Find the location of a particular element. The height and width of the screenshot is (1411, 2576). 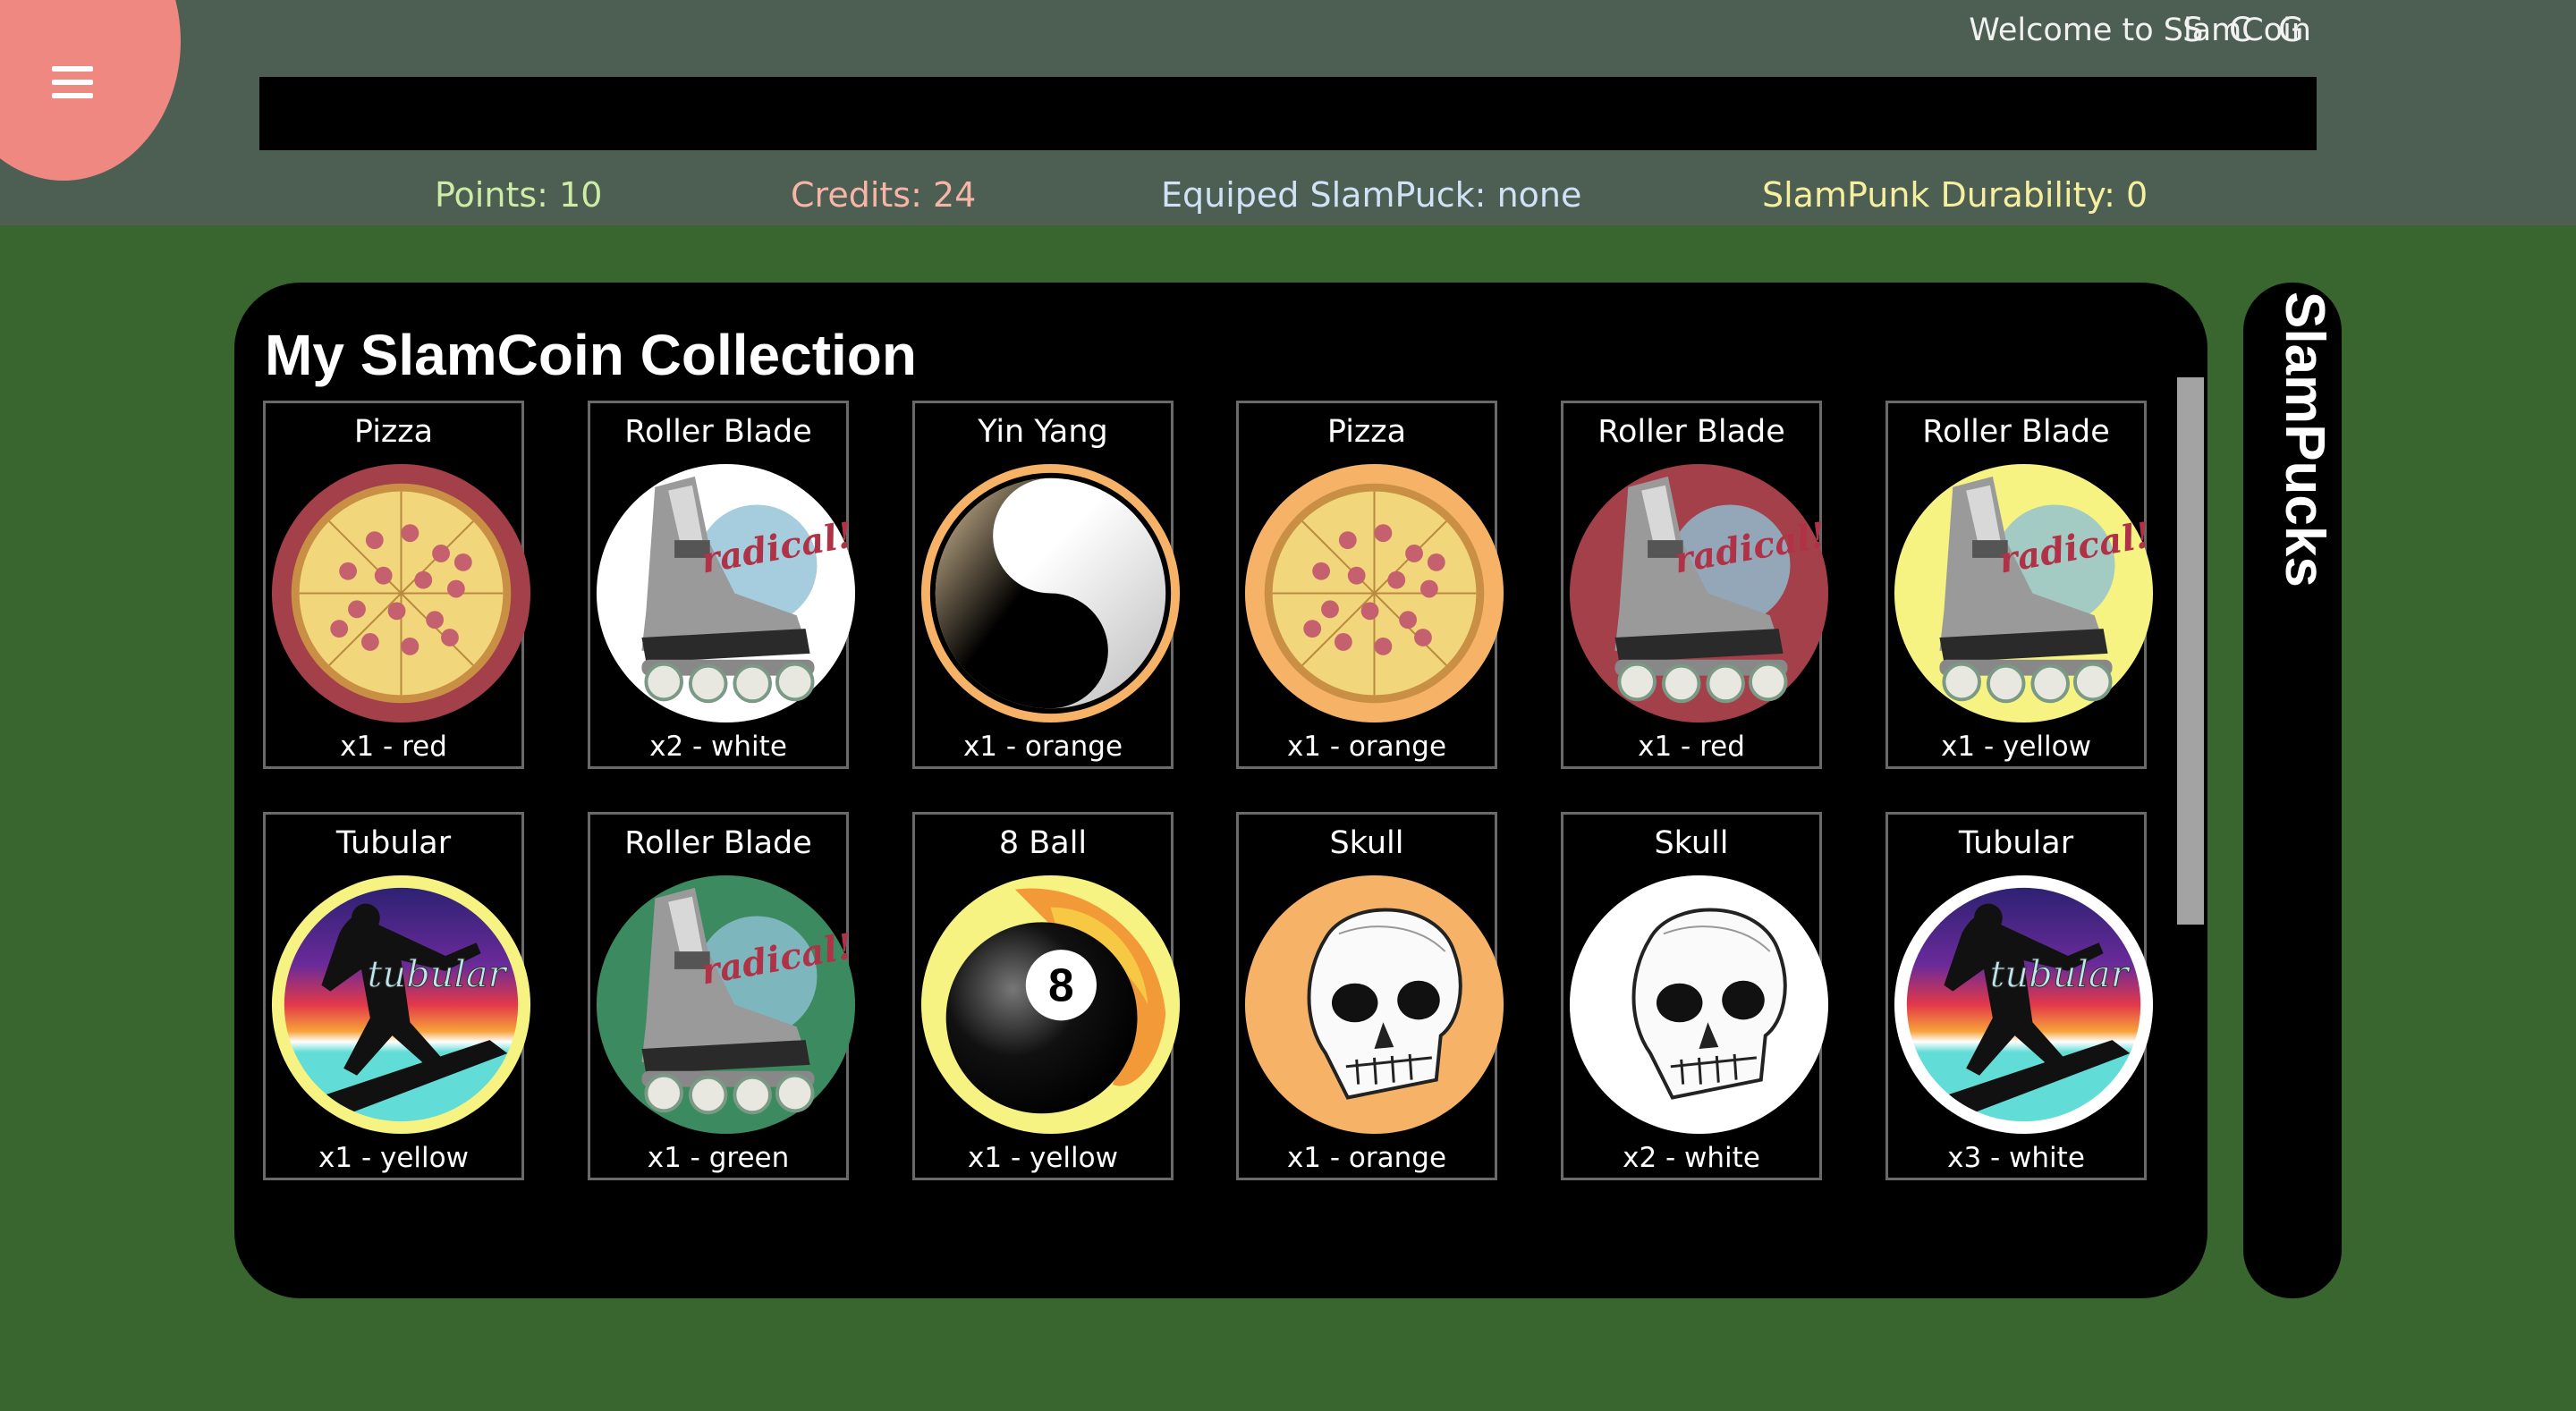

coin-card: Roller Blade radical! x2 - white is located at coordinates (722, 585).